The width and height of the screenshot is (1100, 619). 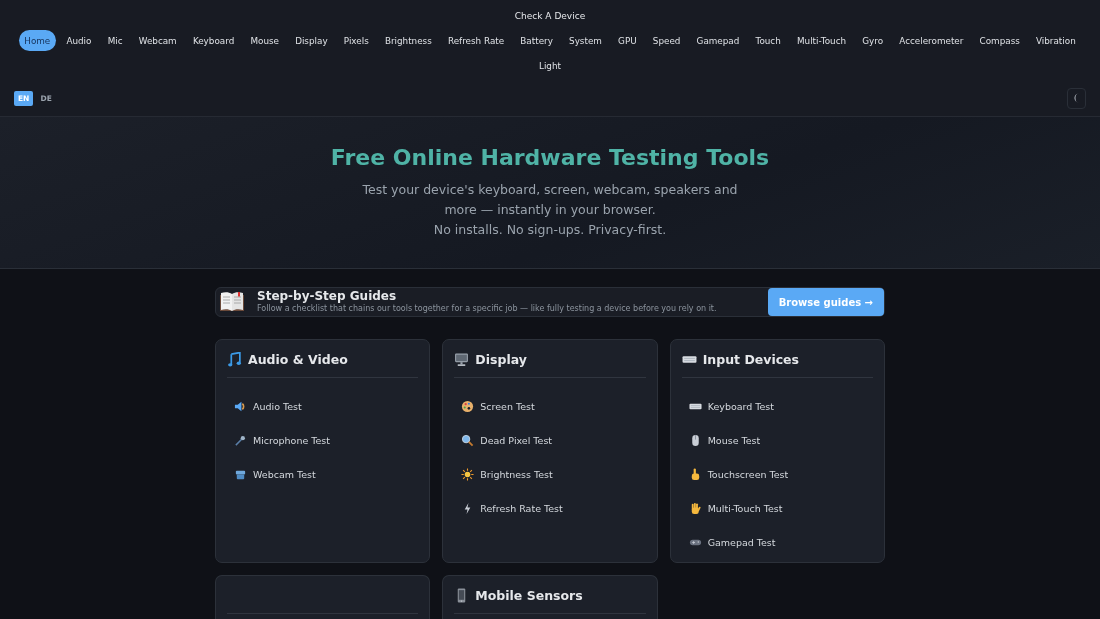 I want to click on nav-link: Webcam, so click(x=158, y=40).